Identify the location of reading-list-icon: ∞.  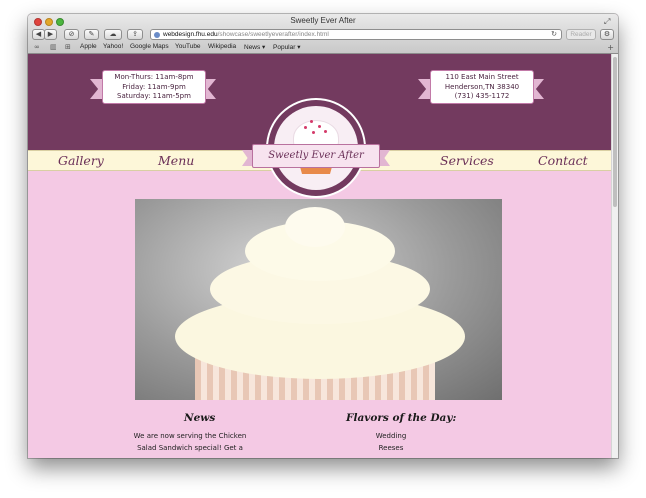
(37, 47).